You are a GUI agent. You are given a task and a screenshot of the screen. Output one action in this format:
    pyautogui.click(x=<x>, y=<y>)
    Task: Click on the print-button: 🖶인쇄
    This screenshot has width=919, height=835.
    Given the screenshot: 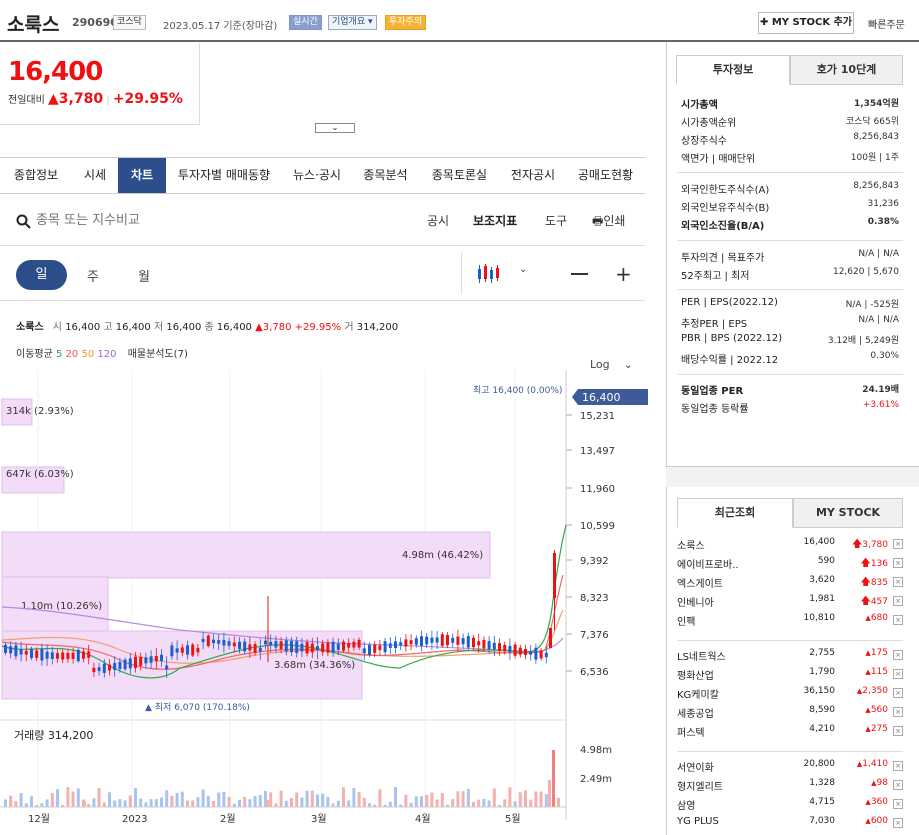 What is the action you would take?
    pyautogui.click(x=608, y=222)
    